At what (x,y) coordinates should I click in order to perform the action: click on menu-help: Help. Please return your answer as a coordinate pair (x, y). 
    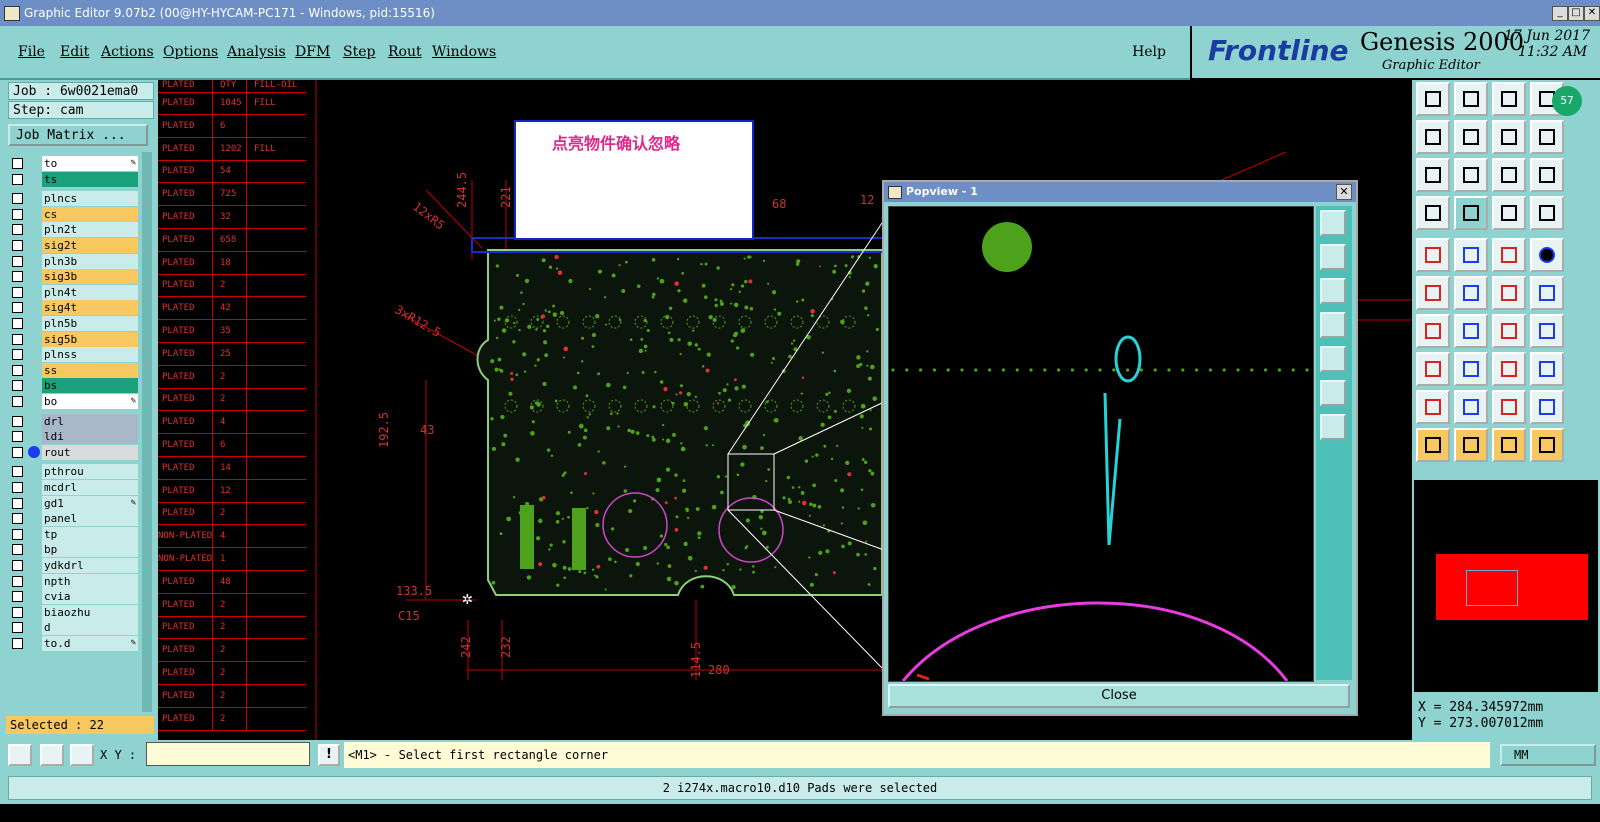
    Looking at the image, I should click on (1149, 52).